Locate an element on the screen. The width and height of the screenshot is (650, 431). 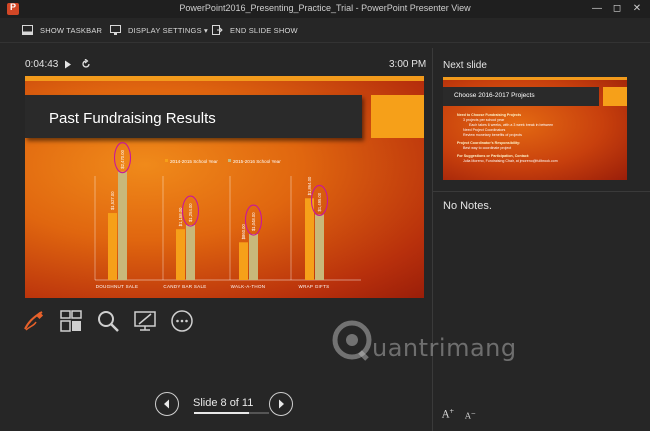
see-all-slides-icon is located at coordinates (71, 321).